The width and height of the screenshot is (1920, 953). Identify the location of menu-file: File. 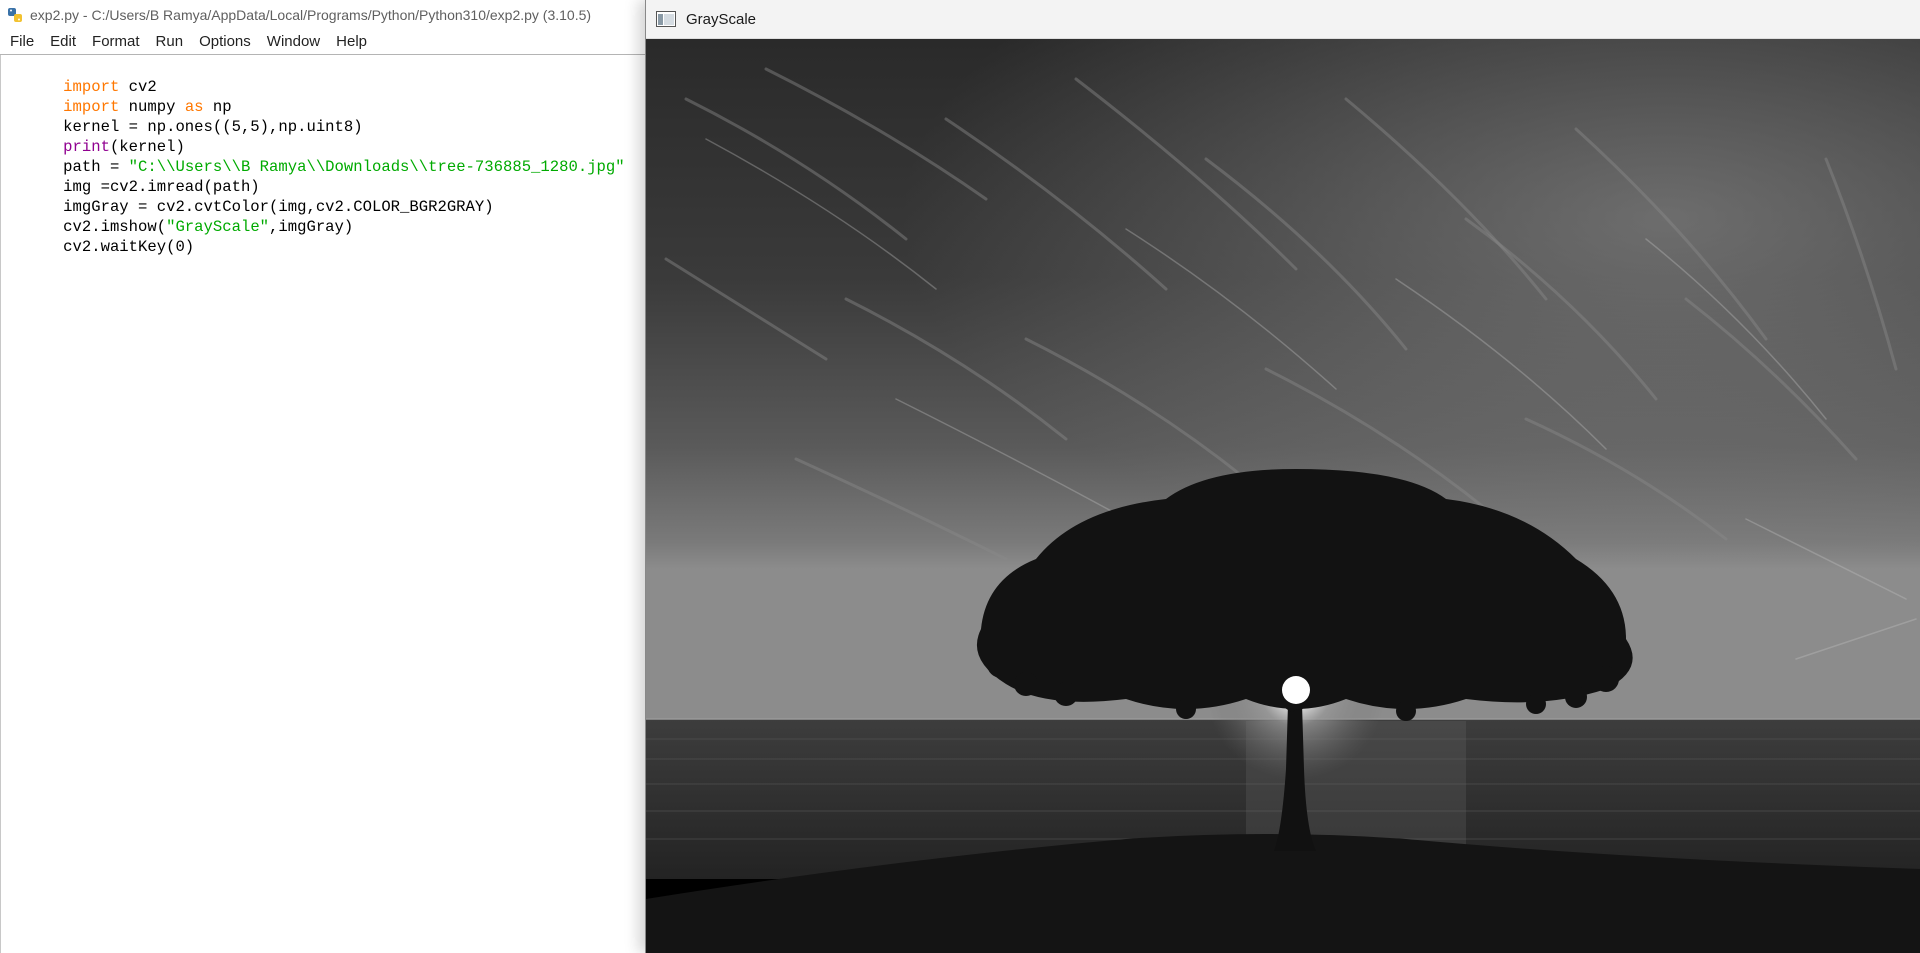
(22, 42).